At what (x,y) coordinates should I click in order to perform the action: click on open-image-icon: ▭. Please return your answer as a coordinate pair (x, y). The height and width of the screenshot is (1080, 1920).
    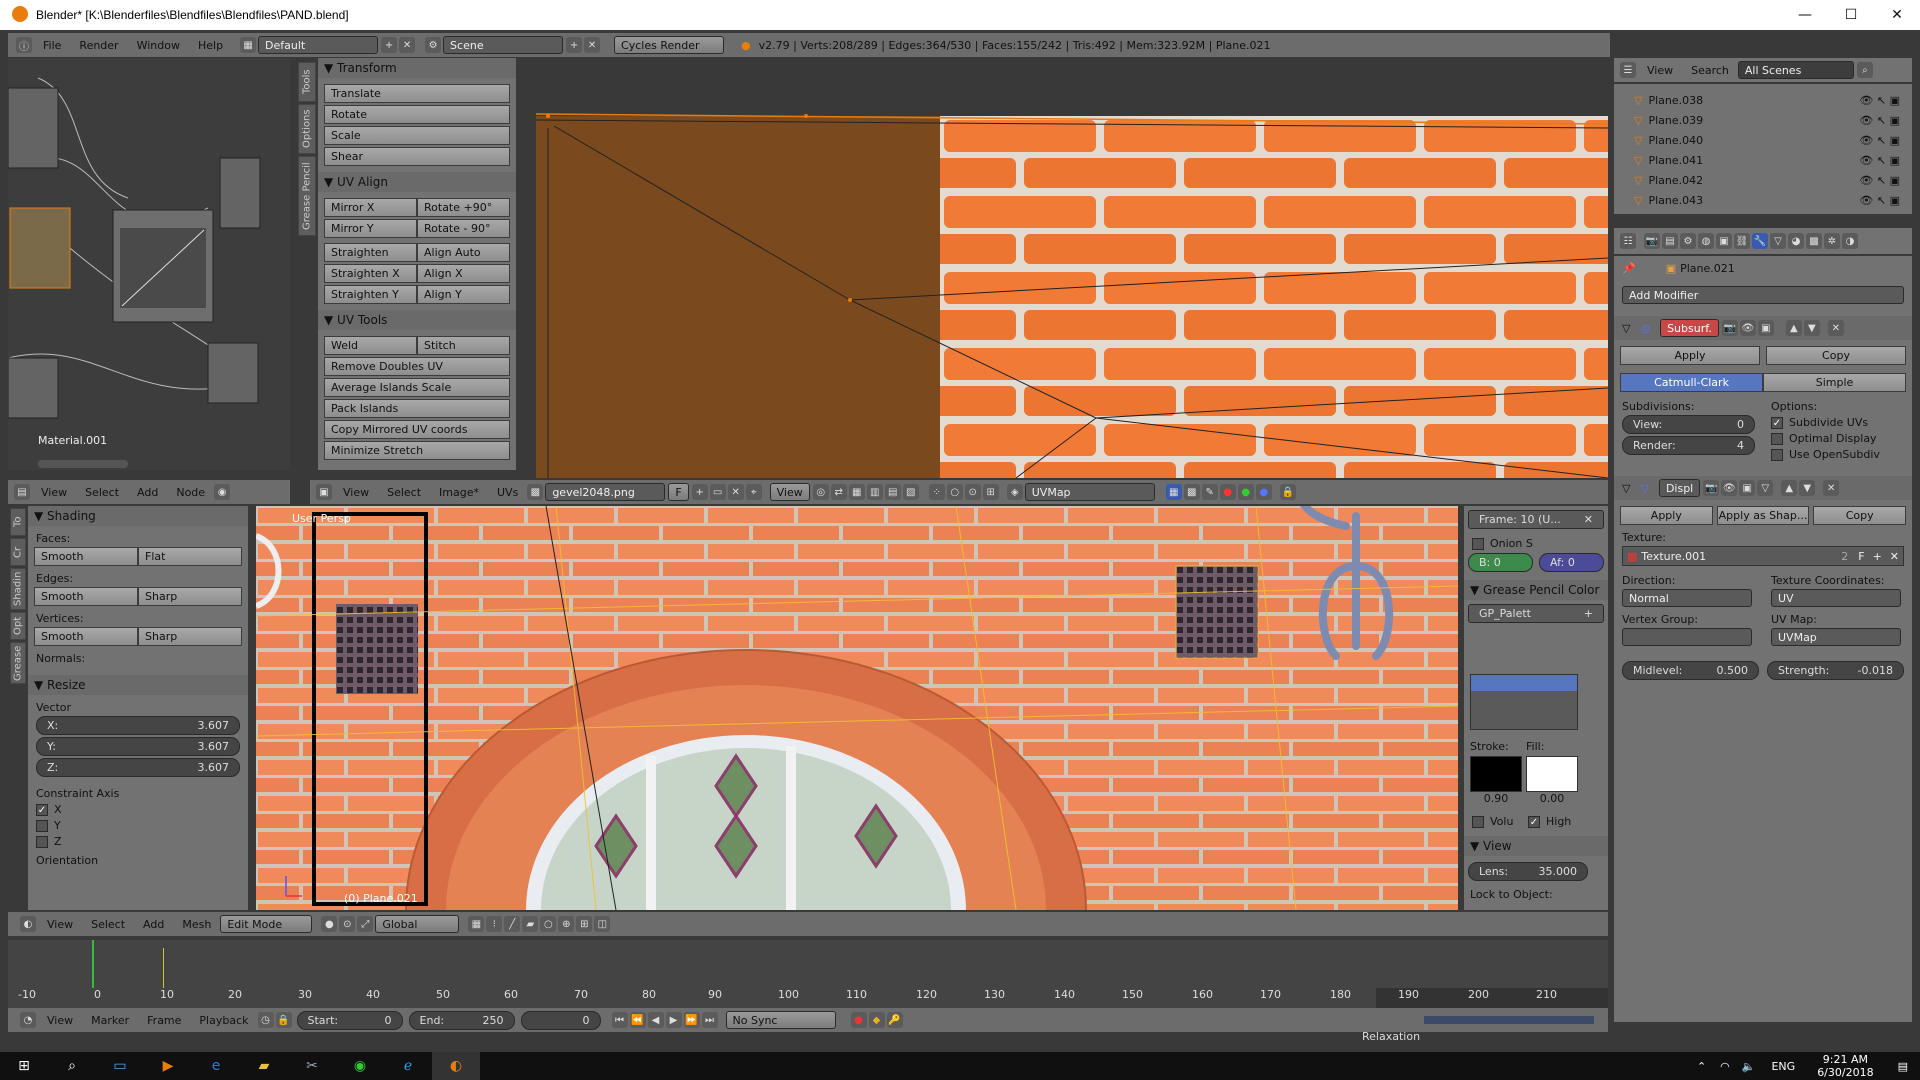
    Looking at the image, I should click on (717, 492).